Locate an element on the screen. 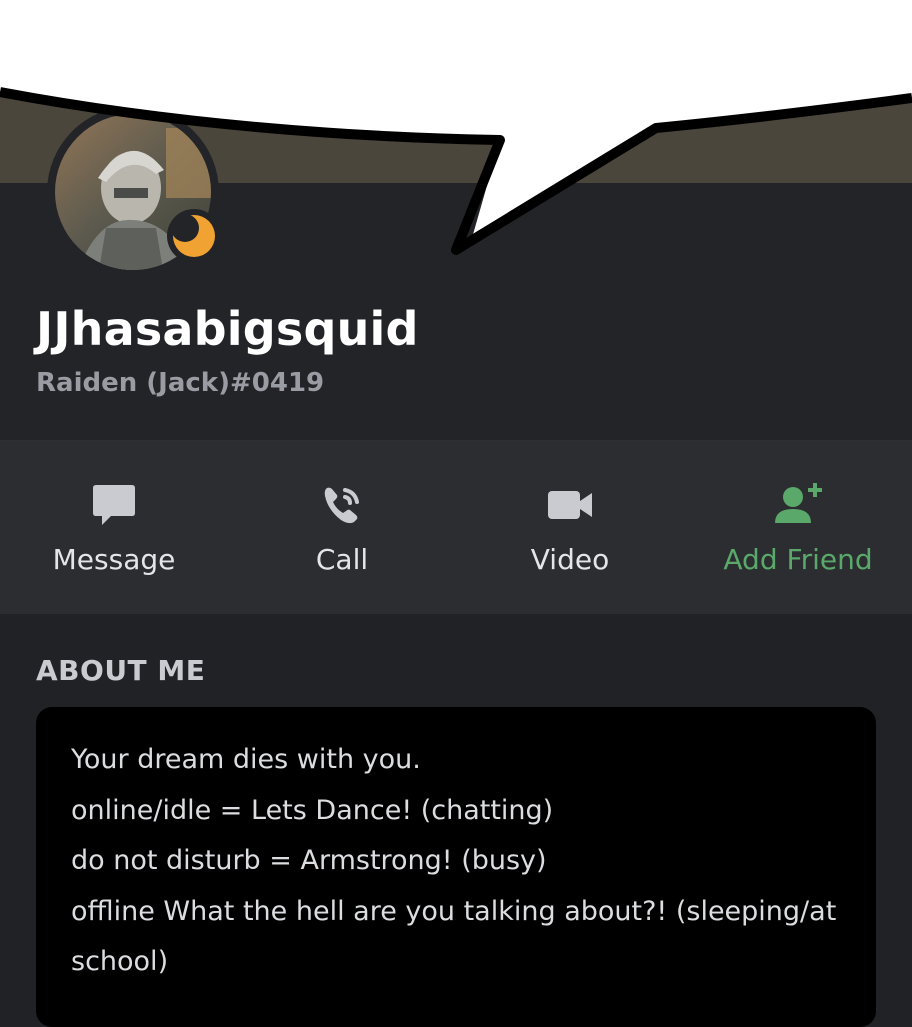 The image size is (912, 1027). about-line: Your dream dies with you. is located at coordinates (246, 759).